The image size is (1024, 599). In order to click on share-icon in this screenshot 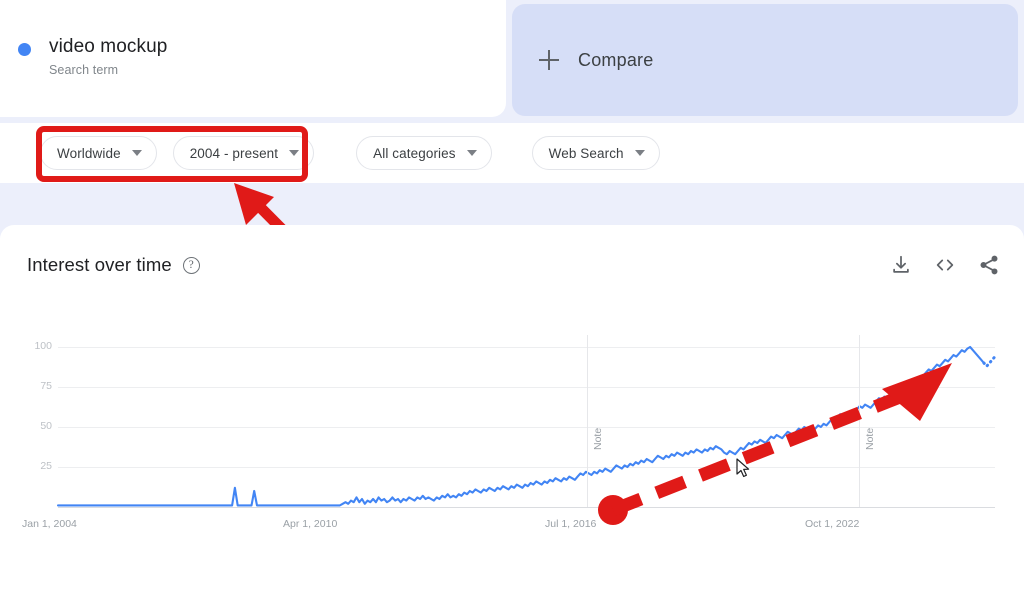, I will do `click(989, 265)`.